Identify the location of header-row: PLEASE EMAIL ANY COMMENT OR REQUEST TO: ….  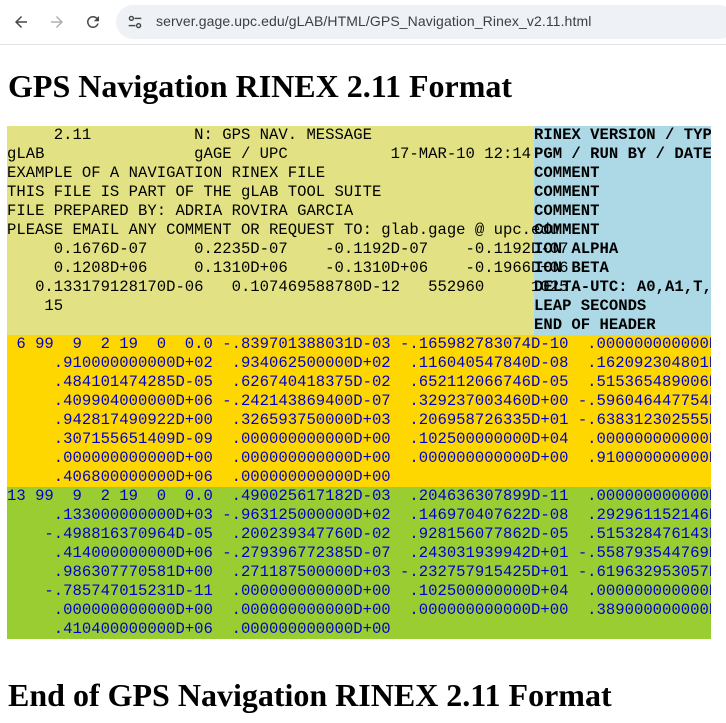
(359, 230).